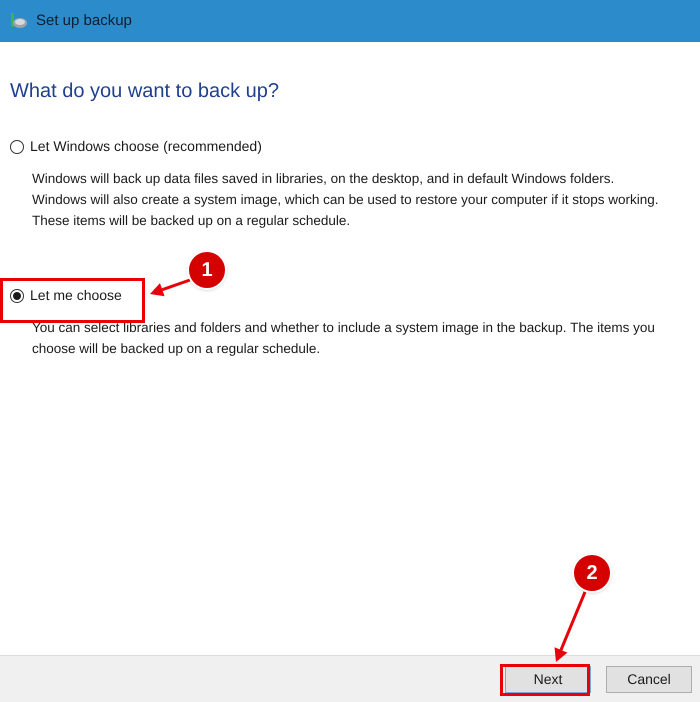 Image resolution: width=700 pixels, height=702 pixels. I want to click on window-title: Set up backup, so click(84, 20).